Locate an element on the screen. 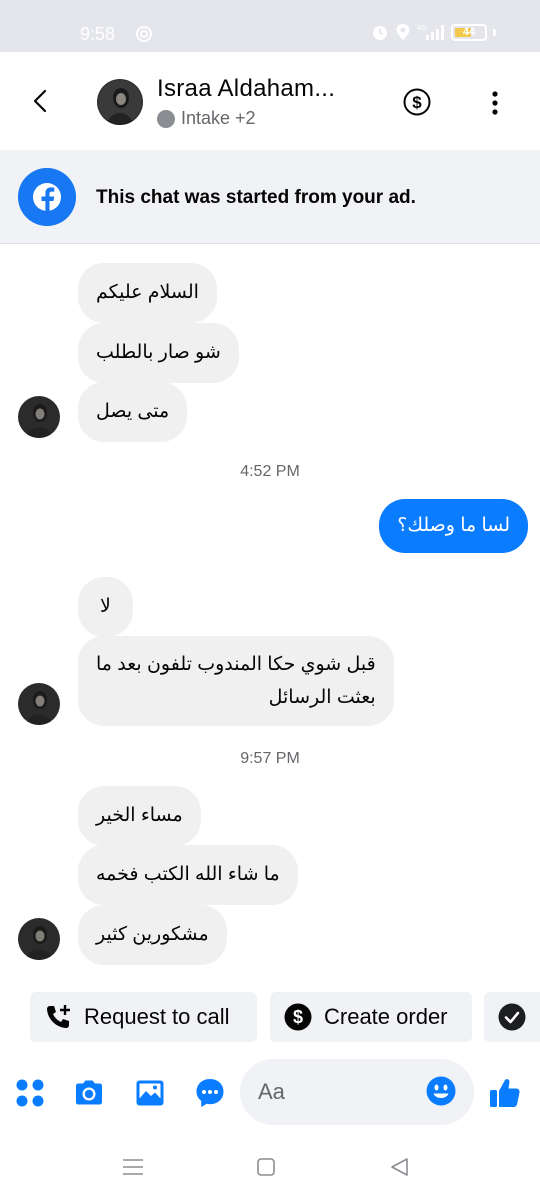  status-icons: 4G 44 is located at coordinates (433, 32).